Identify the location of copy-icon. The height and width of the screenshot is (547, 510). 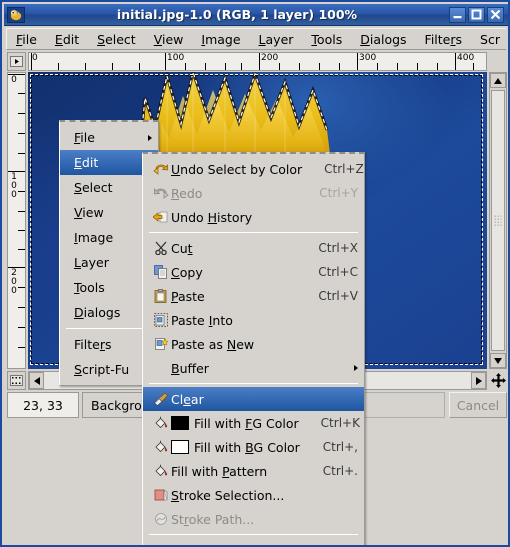
(161, 272).